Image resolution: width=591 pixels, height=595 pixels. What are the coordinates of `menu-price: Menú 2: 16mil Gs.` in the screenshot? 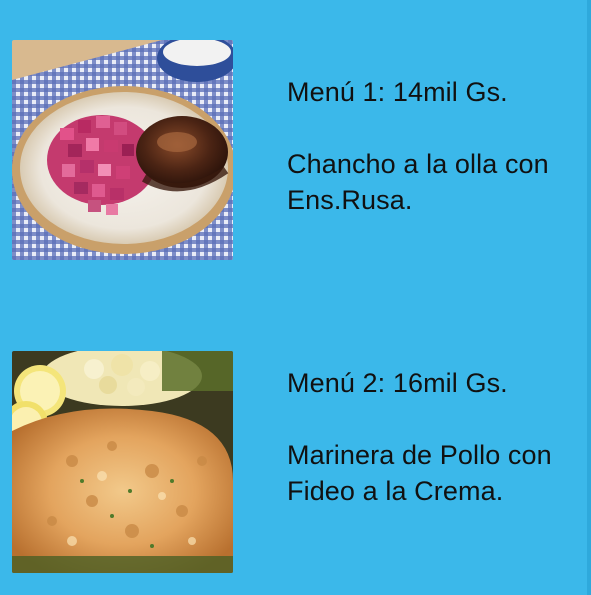 It's located at (397, 383).